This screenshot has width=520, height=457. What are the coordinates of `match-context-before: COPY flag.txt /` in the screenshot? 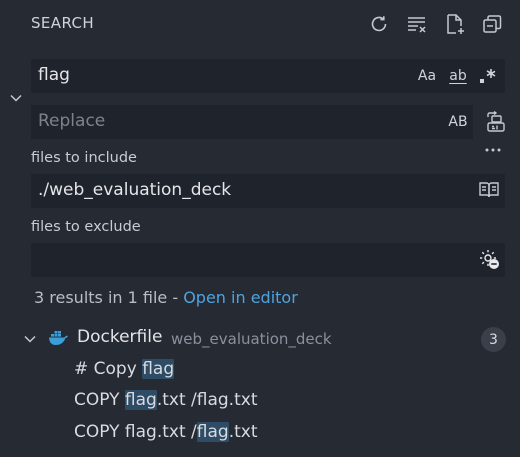 It's located at (135, 432).